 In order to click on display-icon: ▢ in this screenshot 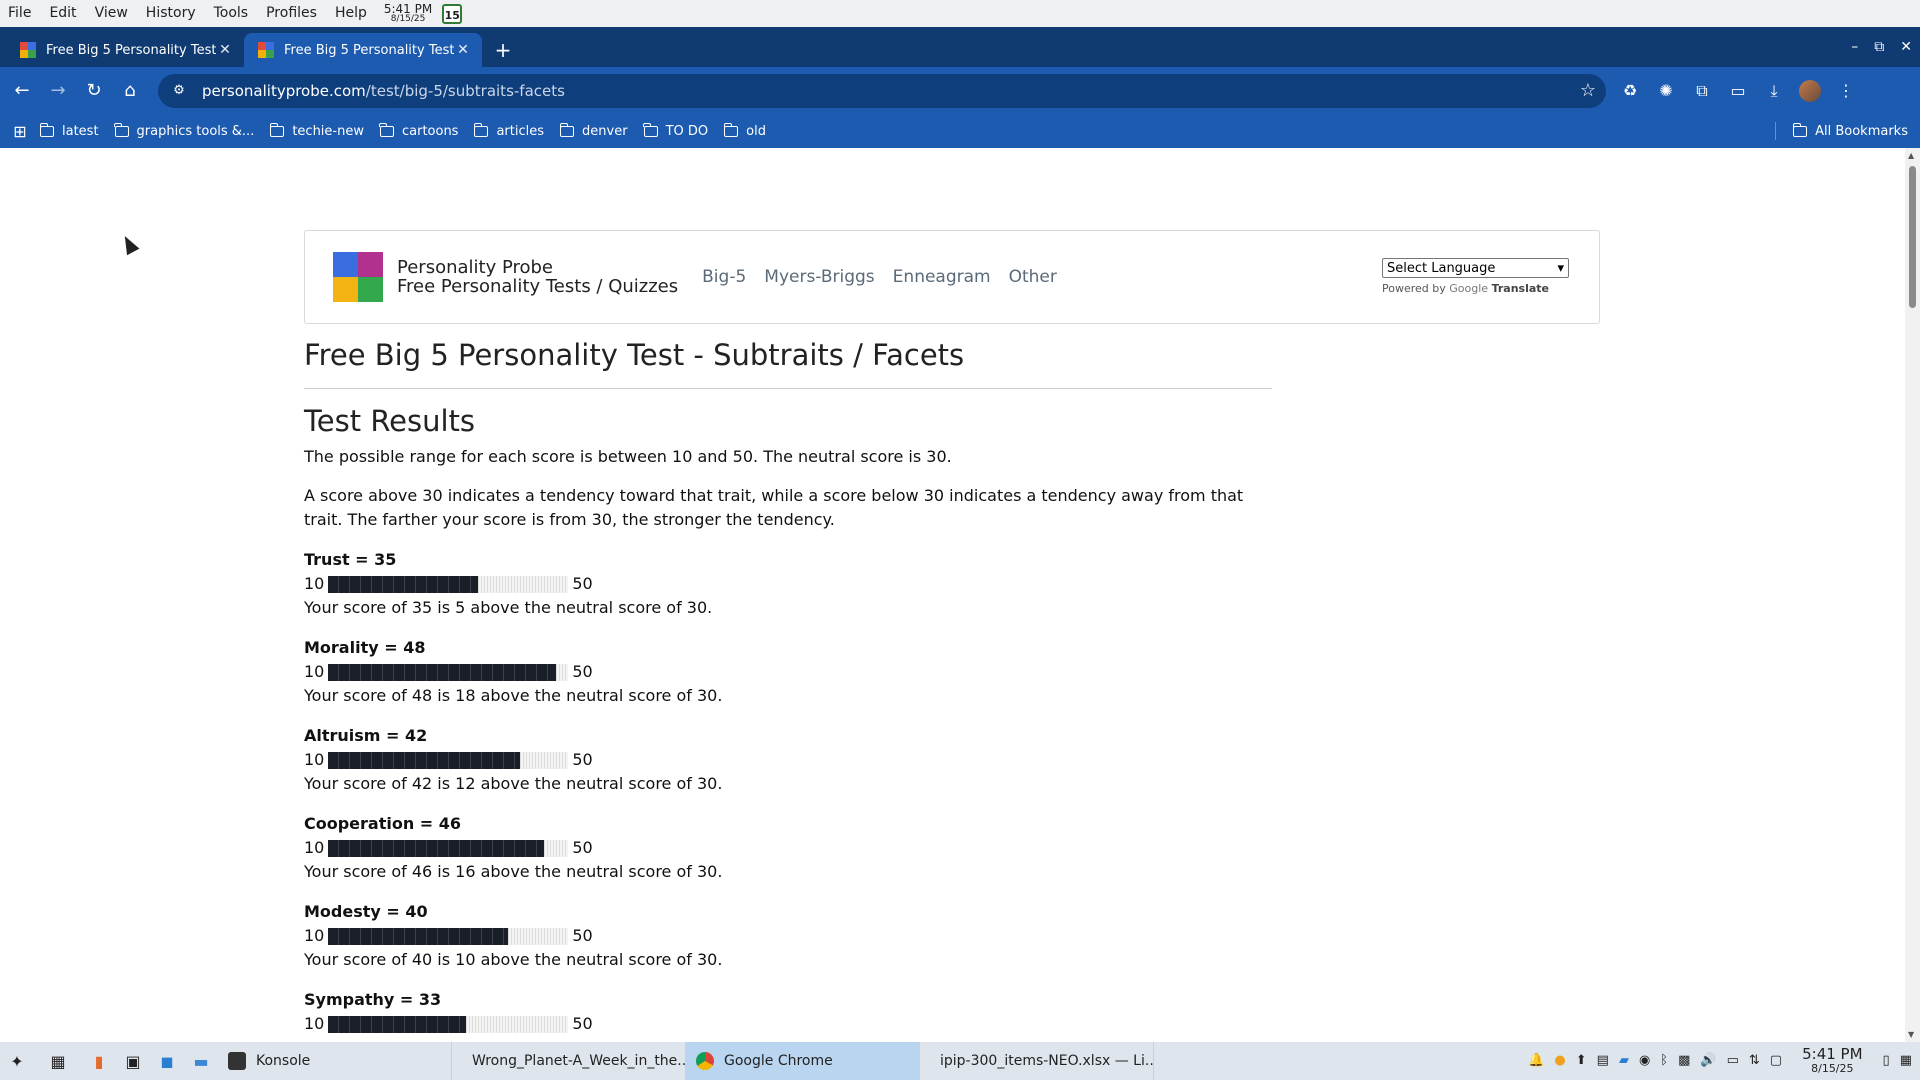, I will do `click(1776, 1060)`.